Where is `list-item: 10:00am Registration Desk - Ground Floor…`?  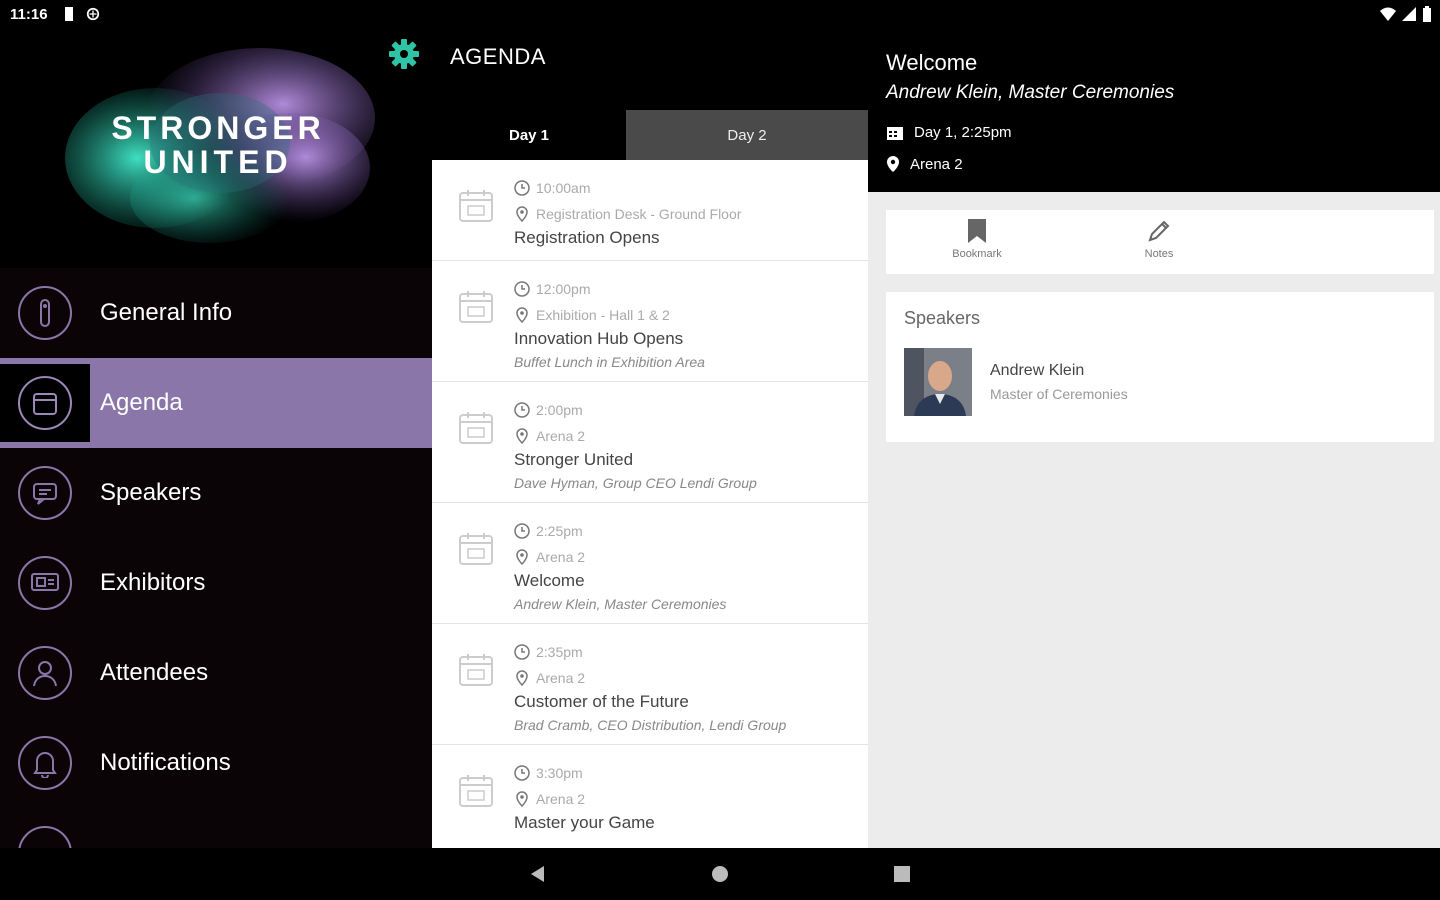
list-item: 10:00am Registration Desk - Ground Floor… is located at coordinates (650, 210).